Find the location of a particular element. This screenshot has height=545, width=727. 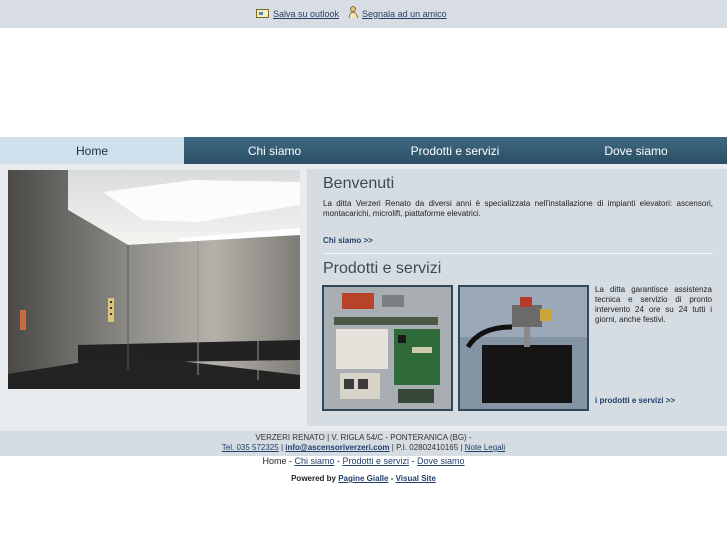

bottom-nav-home: Home is located at coordinates (274, 461).